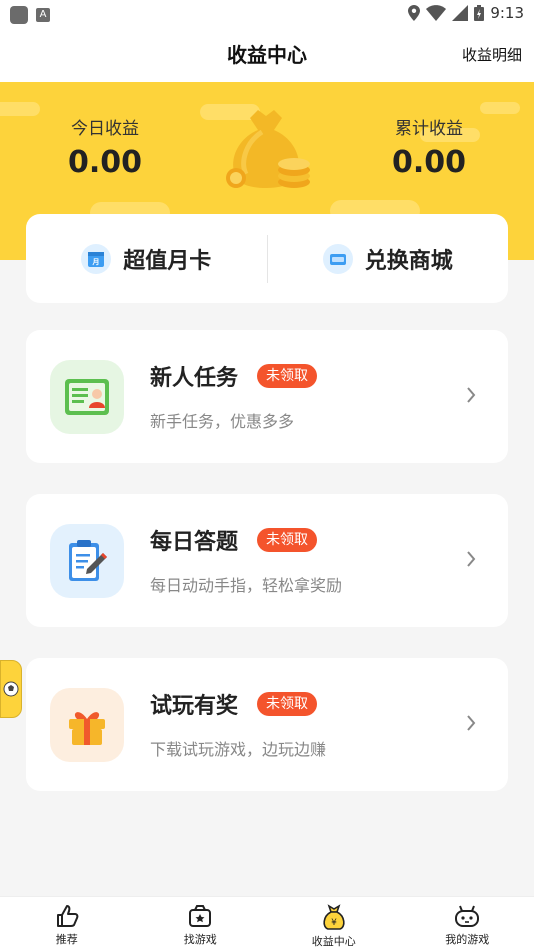  What do you see at coordinates (267, 560) in the screenshot?
I see `task-card-daily-quiz: 每日答题 未领取 每日动动手指，轻松拿奖励` at bounding box center [267, 560].